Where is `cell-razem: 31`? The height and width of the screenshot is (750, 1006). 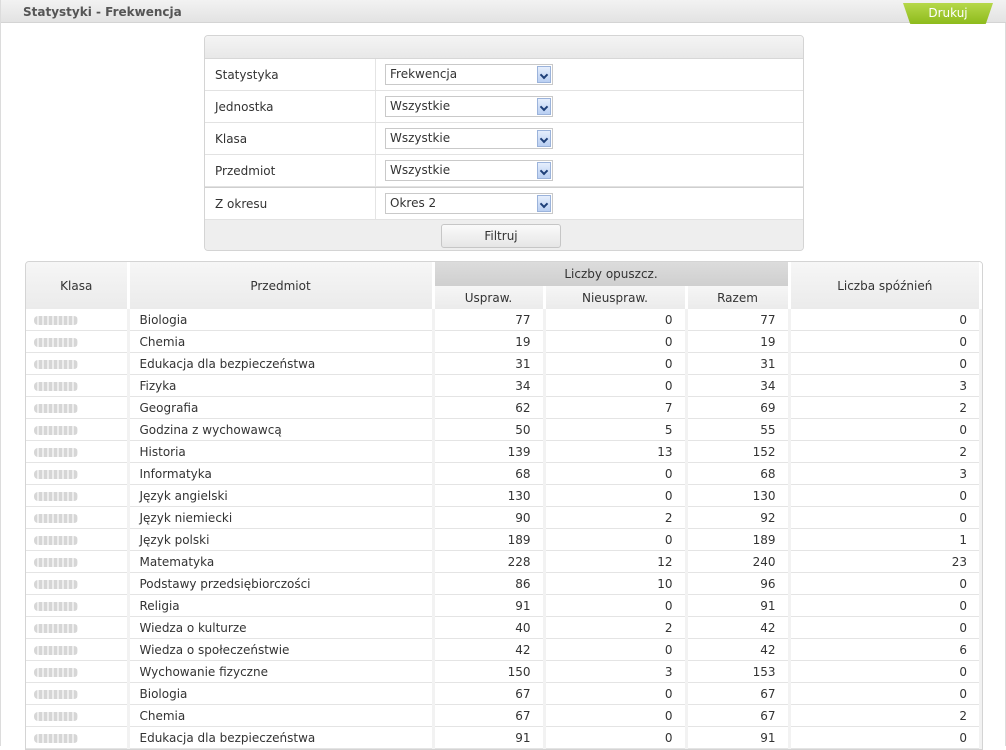
cell-razem: 31 is located at coordinates (738, 363).